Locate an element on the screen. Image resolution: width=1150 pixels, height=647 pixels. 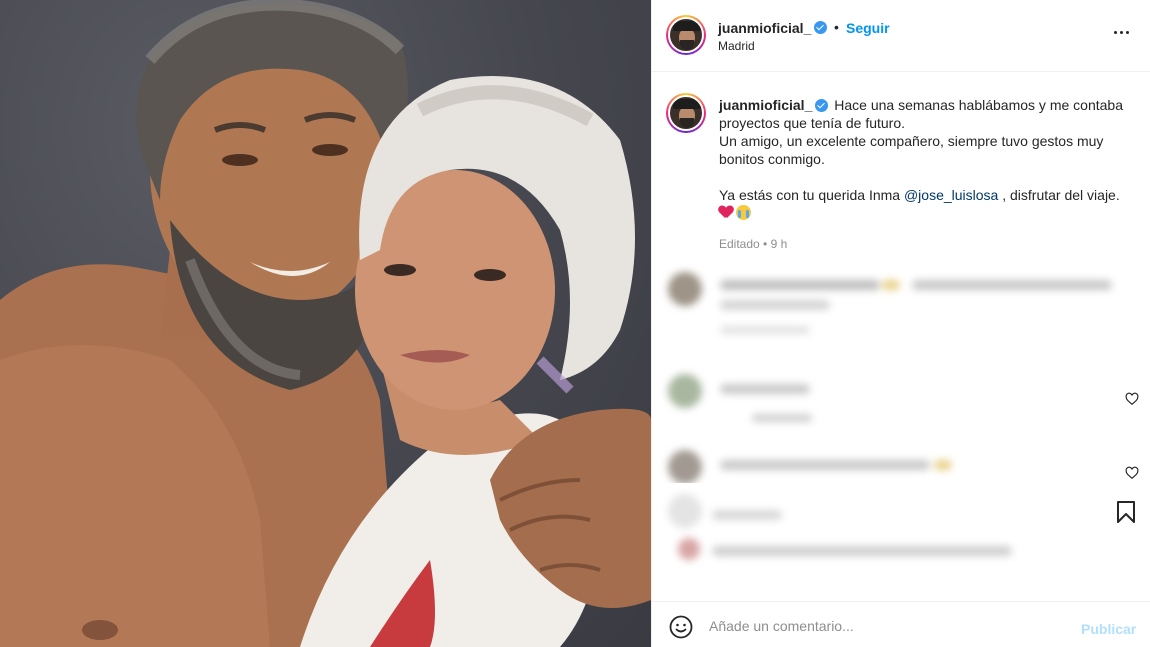
mention-link: @jose_luislosa is located at coordinates (951, 195).